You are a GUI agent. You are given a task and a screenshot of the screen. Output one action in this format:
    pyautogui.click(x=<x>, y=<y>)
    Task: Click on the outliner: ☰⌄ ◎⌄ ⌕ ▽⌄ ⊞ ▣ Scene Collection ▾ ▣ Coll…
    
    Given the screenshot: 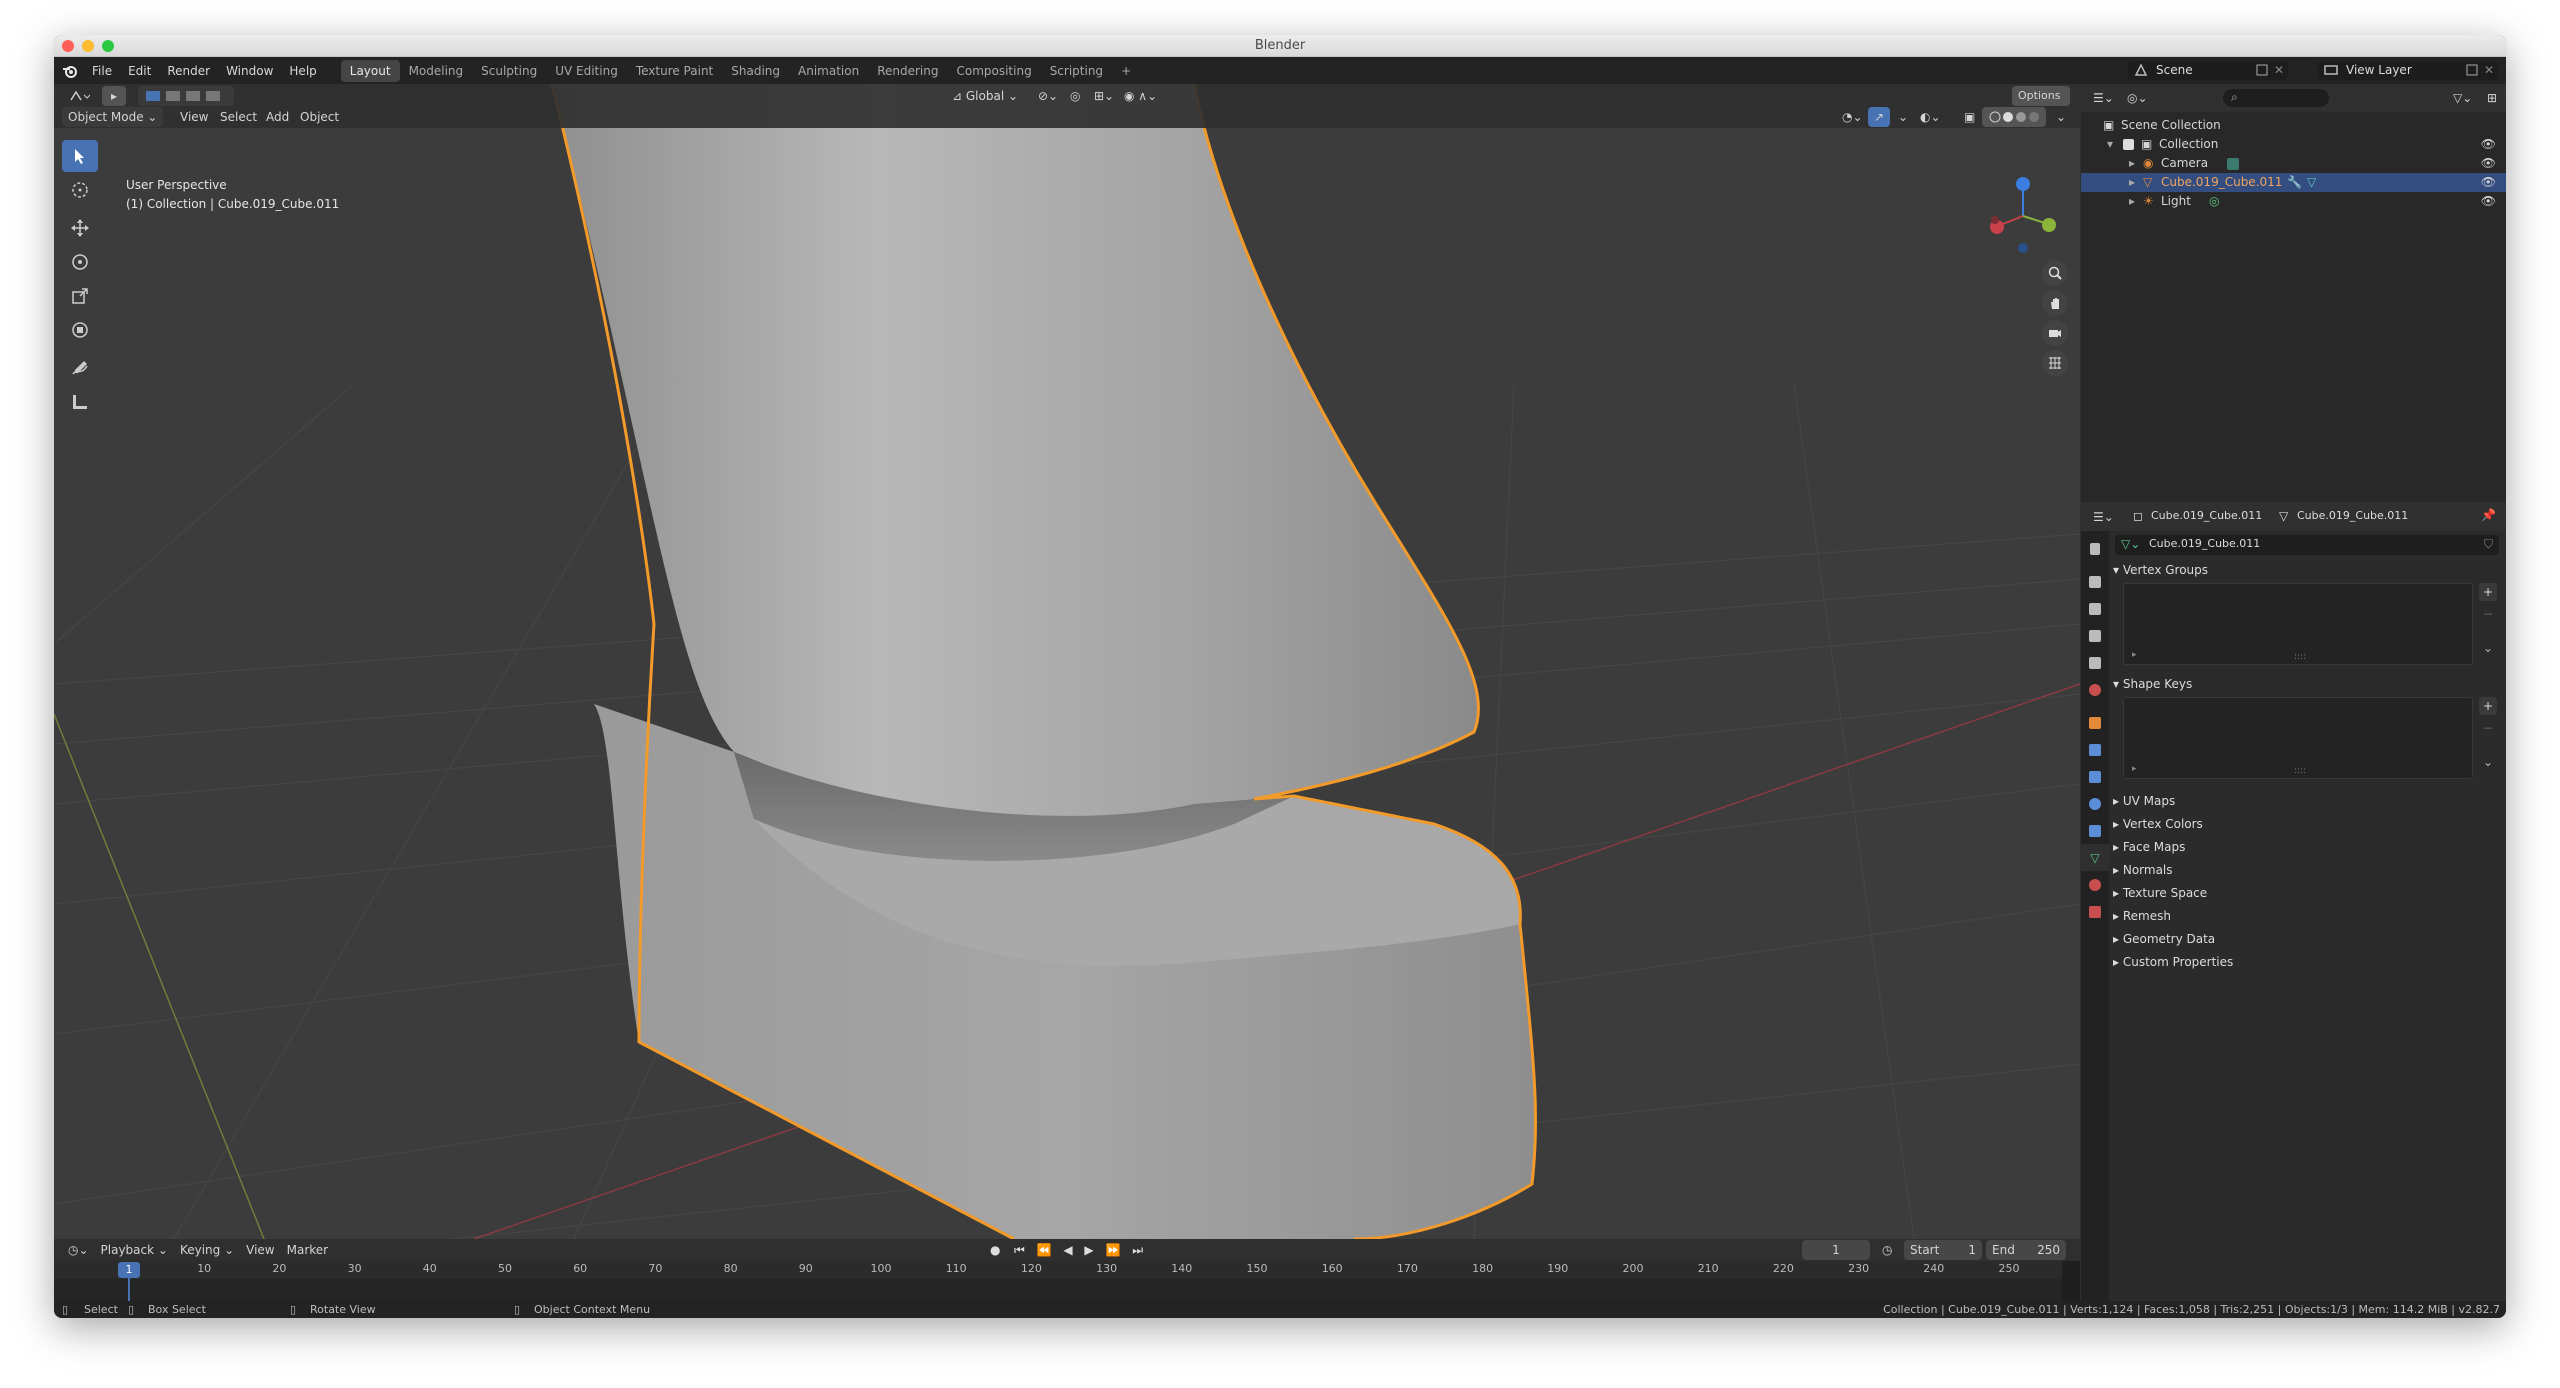 What is the action you would take?
    pyautogui.click(x=2293, y=293)
    